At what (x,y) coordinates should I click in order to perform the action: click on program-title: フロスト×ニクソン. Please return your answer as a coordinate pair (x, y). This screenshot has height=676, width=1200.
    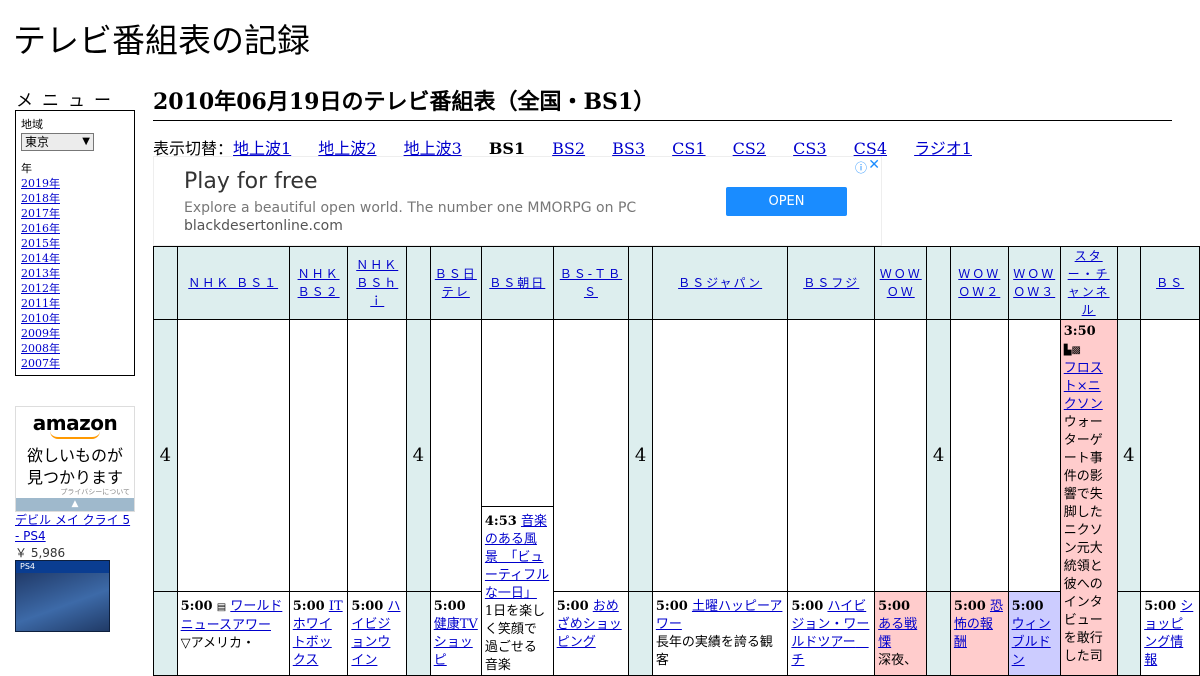
    Looking at the image, I should click on (1083, 386).